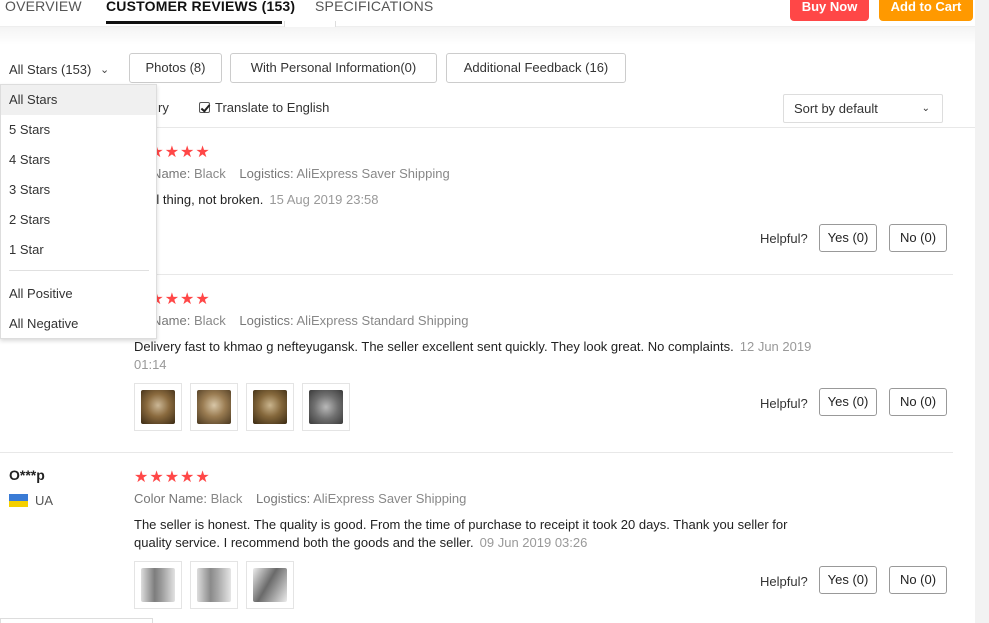  Describe the element at coordinates (79, 270) in the screenshot. I see `menu-divider` at that location.